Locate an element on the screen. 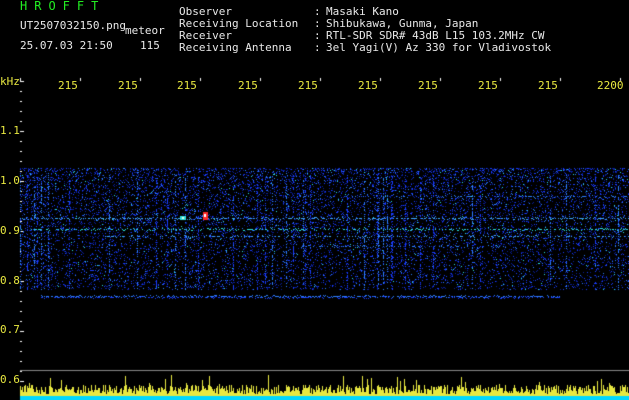 Image resolution: width=629 pixels, height=400 pixels. x-tick: 2200 is located at coordinates (610, 85).